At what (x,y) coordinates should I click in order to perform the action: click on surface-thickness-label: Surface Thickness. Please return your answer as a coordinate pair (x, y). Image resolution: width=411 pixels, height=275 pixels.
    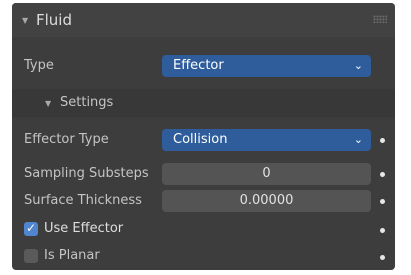
    Looking at the image, I should click on (83, 200).